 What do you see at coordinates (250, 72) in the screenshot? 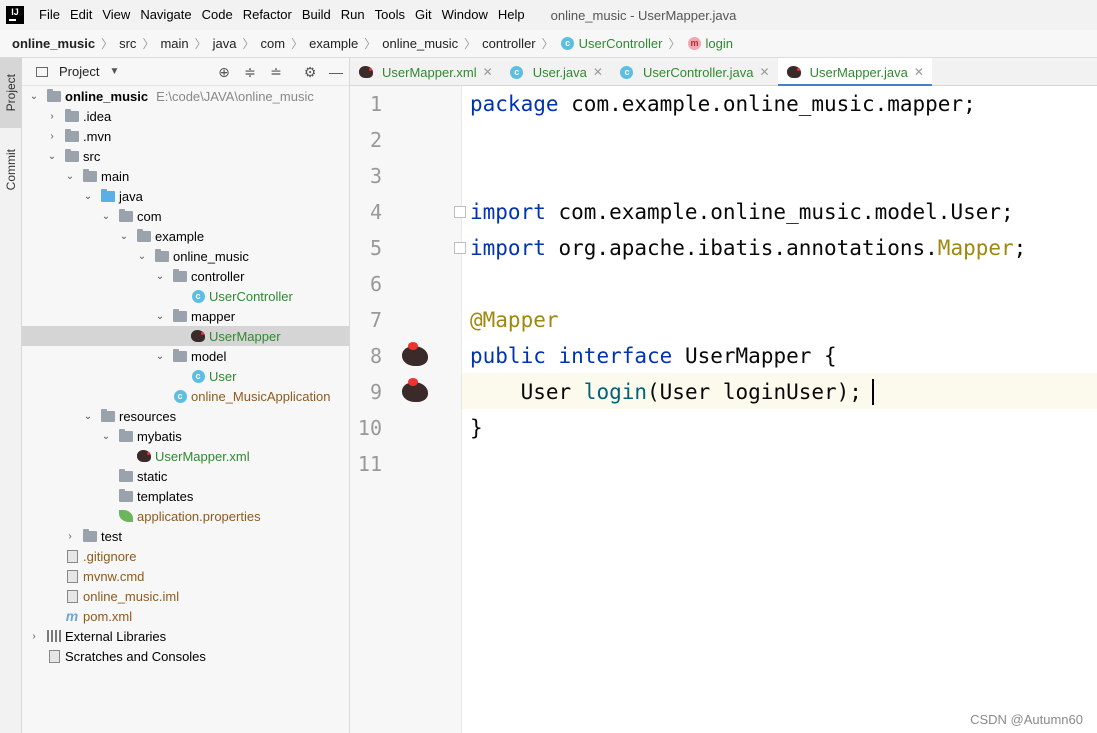
I see `expand-all-icon: ≑` at bounding box center [250, 72].